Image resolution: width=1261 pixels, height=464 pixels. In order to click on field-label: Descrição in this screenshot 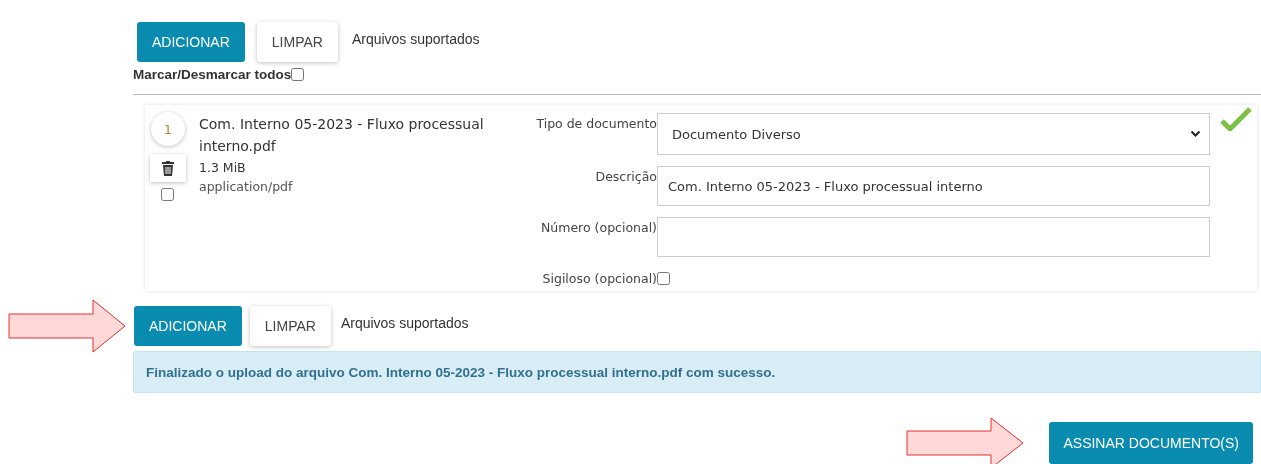, I will do `click(625, 177)`.